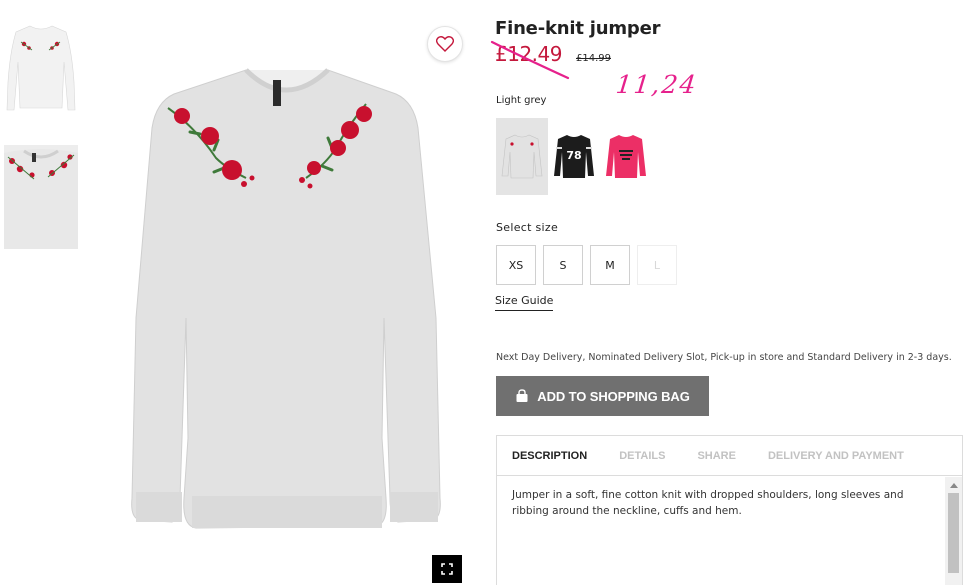  I want to click on scroll-thumb, so click(953, 533).